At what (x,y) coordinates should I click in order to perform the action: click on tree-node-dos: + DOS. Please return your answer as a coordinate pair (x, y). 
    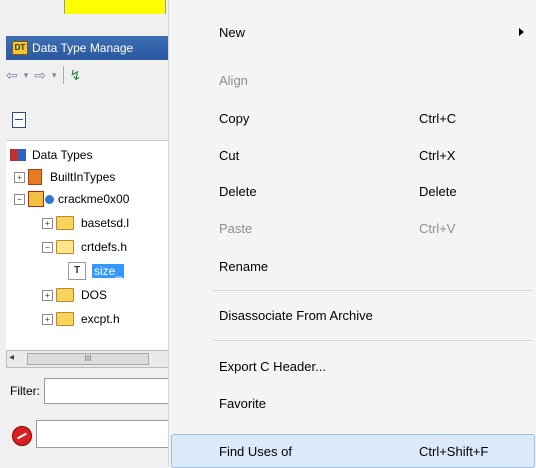
    Looking at the image, I should click on (75, 295).